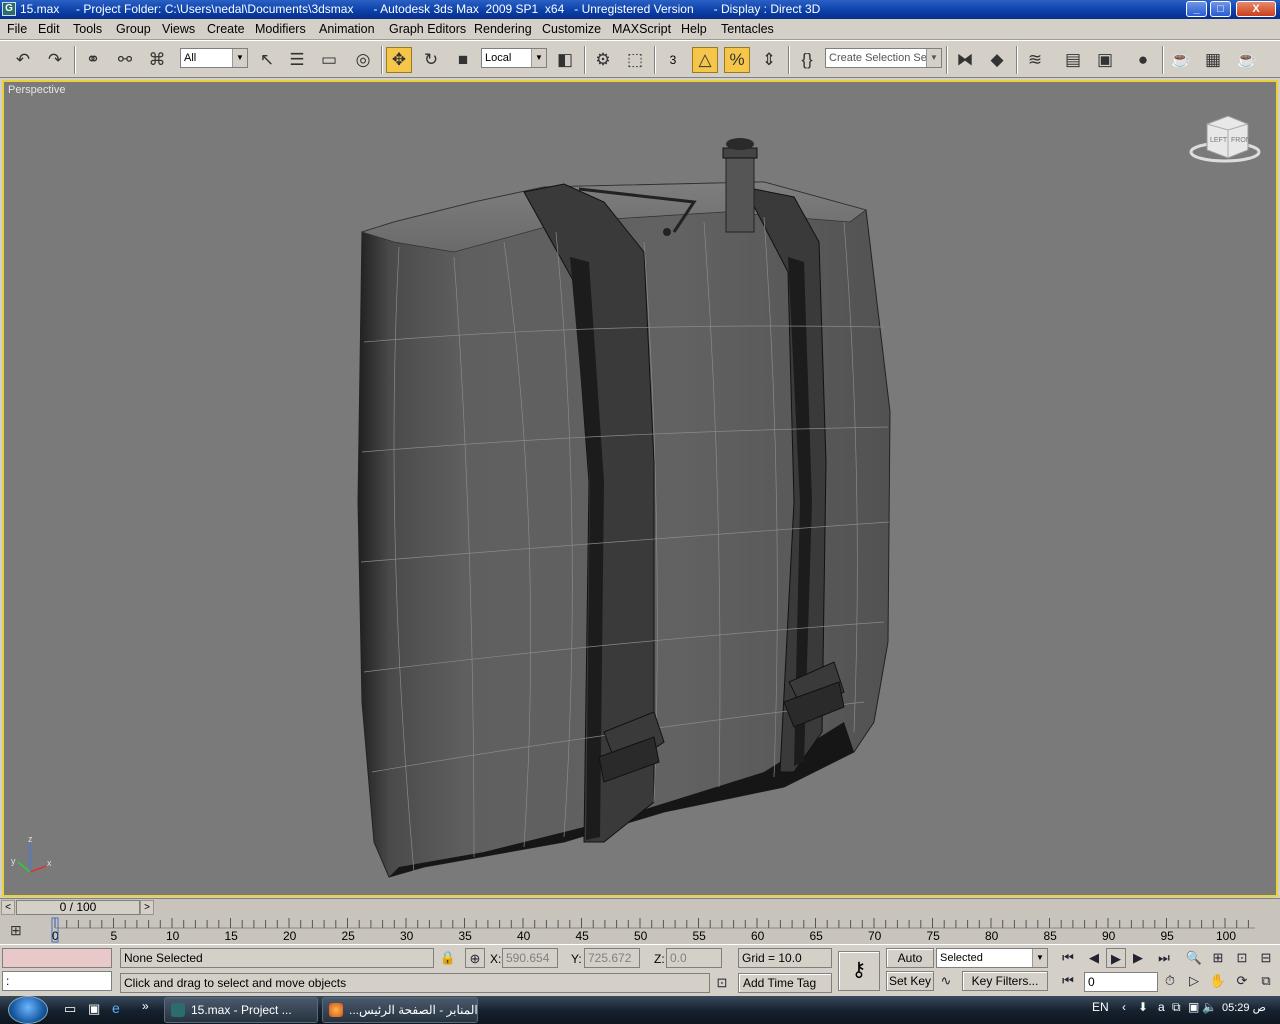 The width and height of the screenshot is (1280, 1024). What do you see at coordinates (694, 29) in the screenshot?
I see `menu-help: Help` at bounding box center [694, 29].